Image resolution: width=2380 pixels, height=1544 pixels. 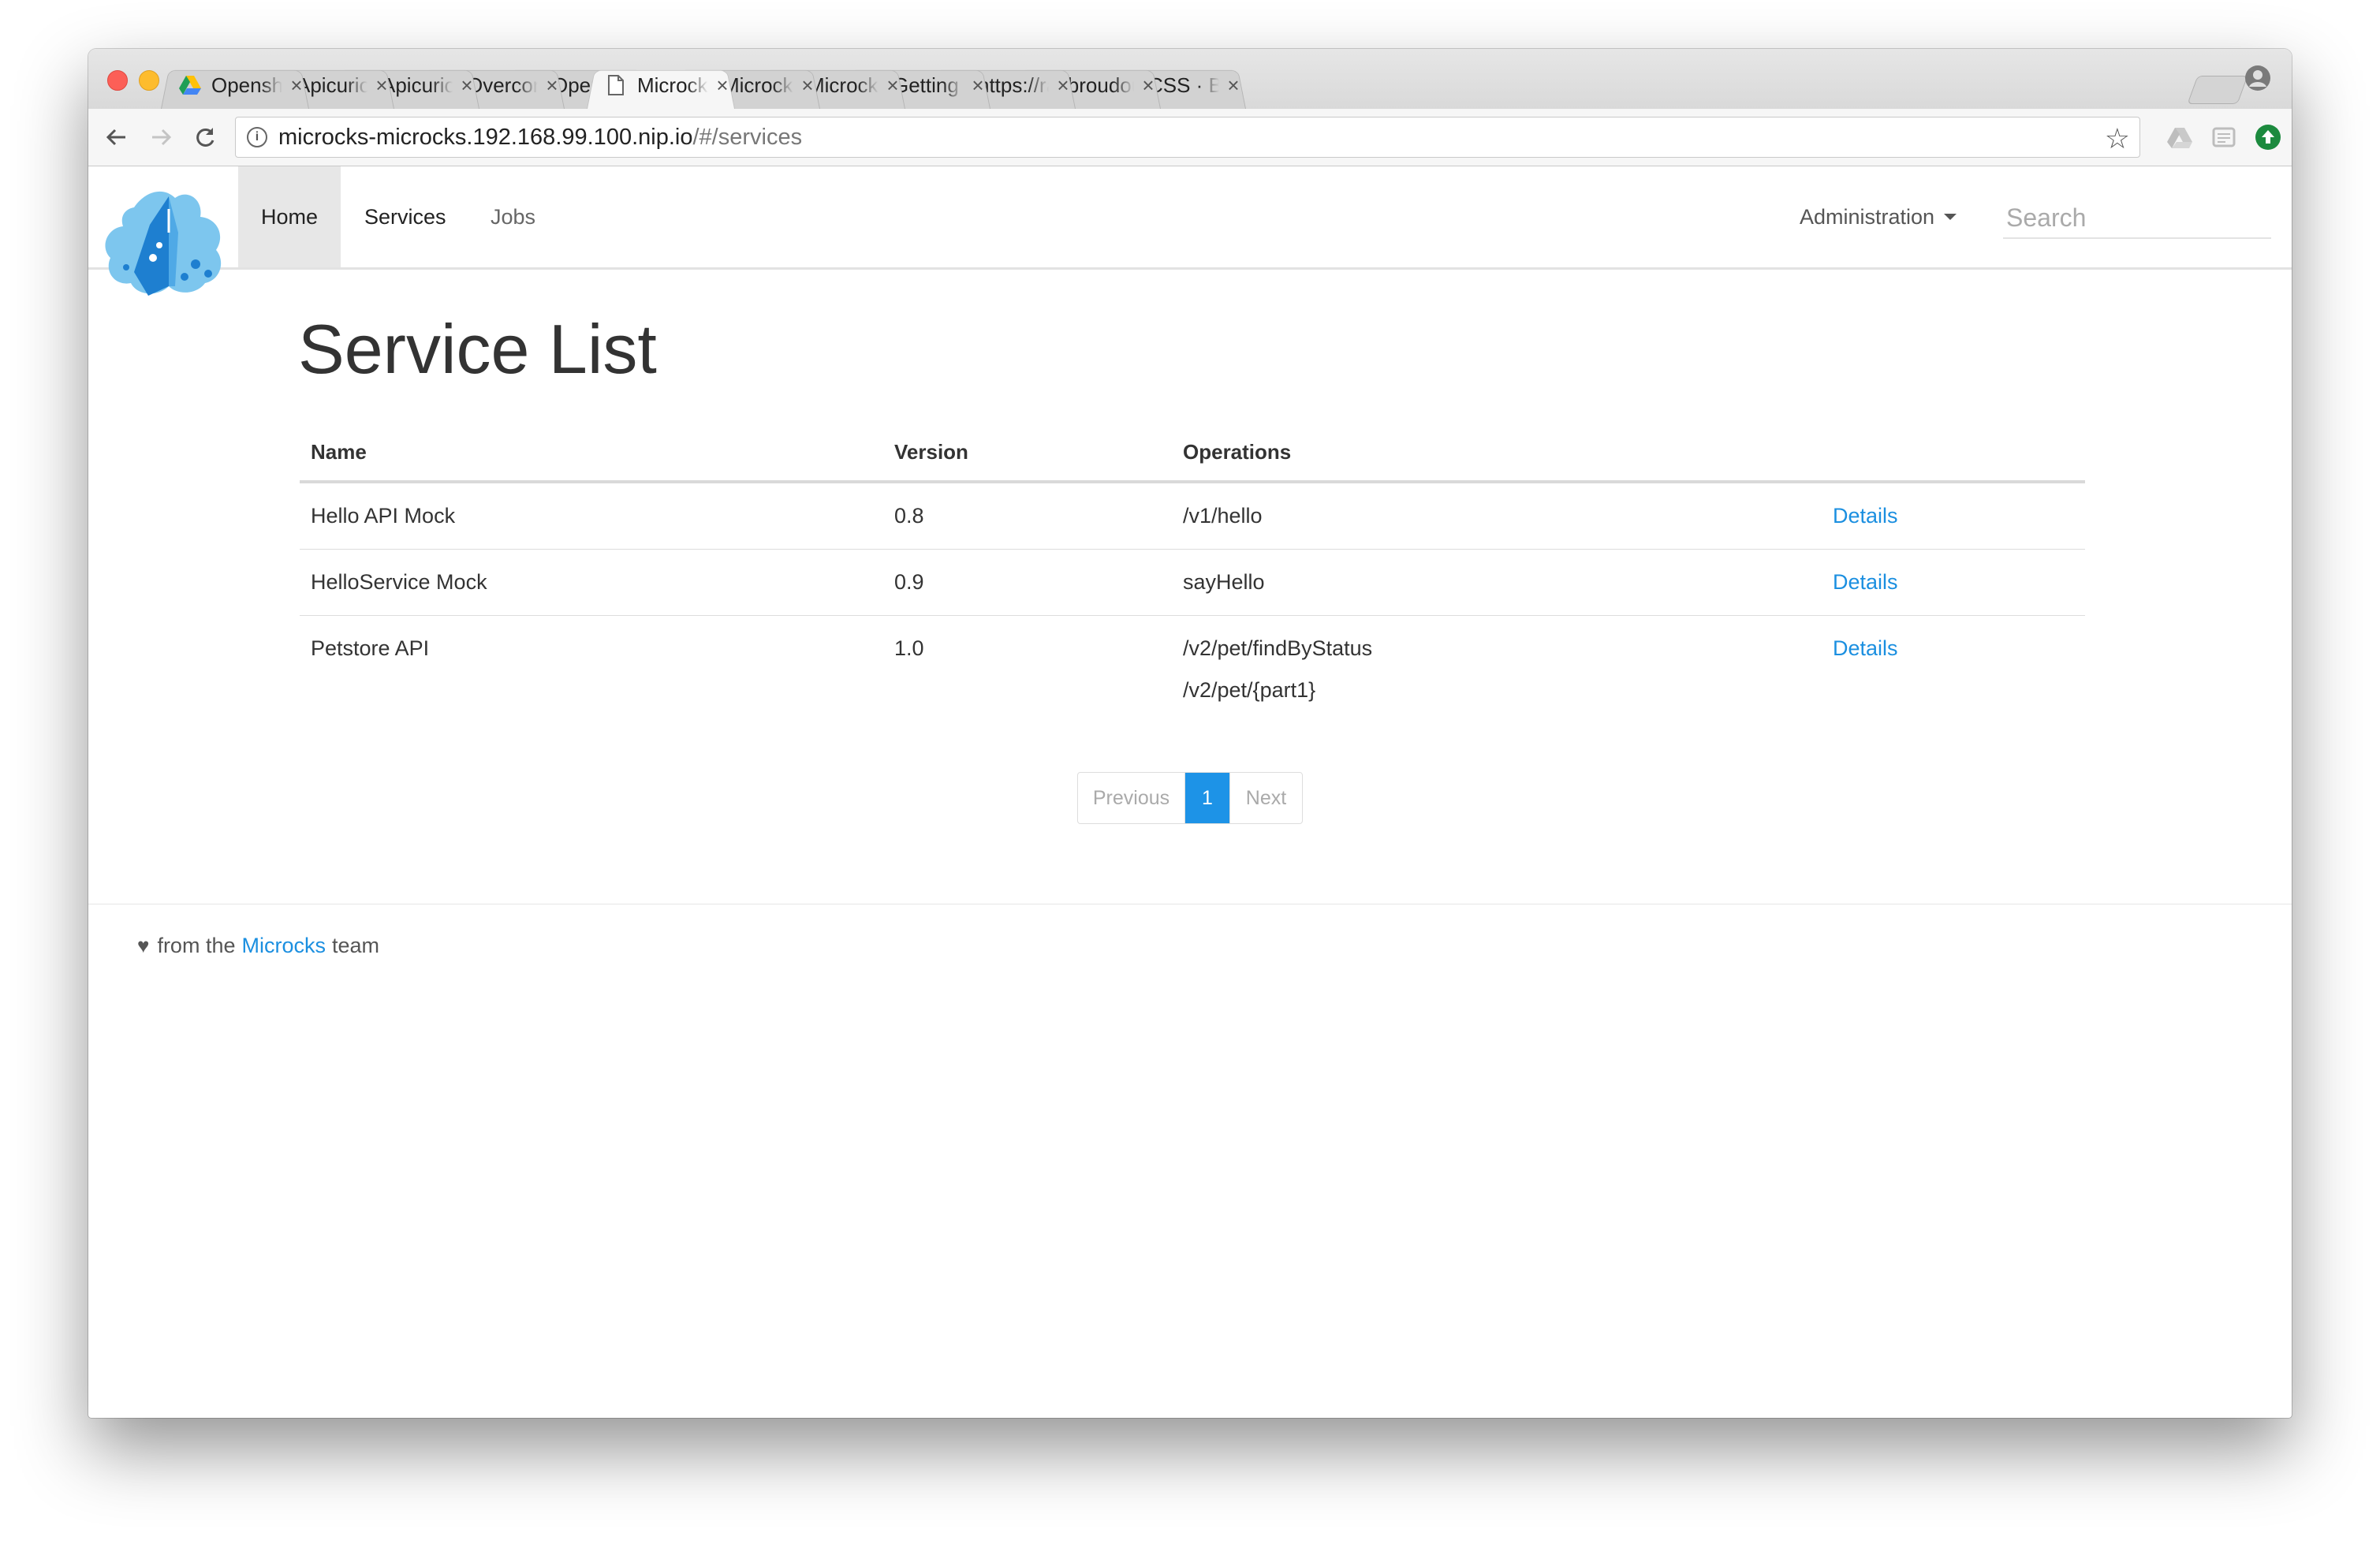 I want to click on footer-suffix: team, so click(x=355, y=946).